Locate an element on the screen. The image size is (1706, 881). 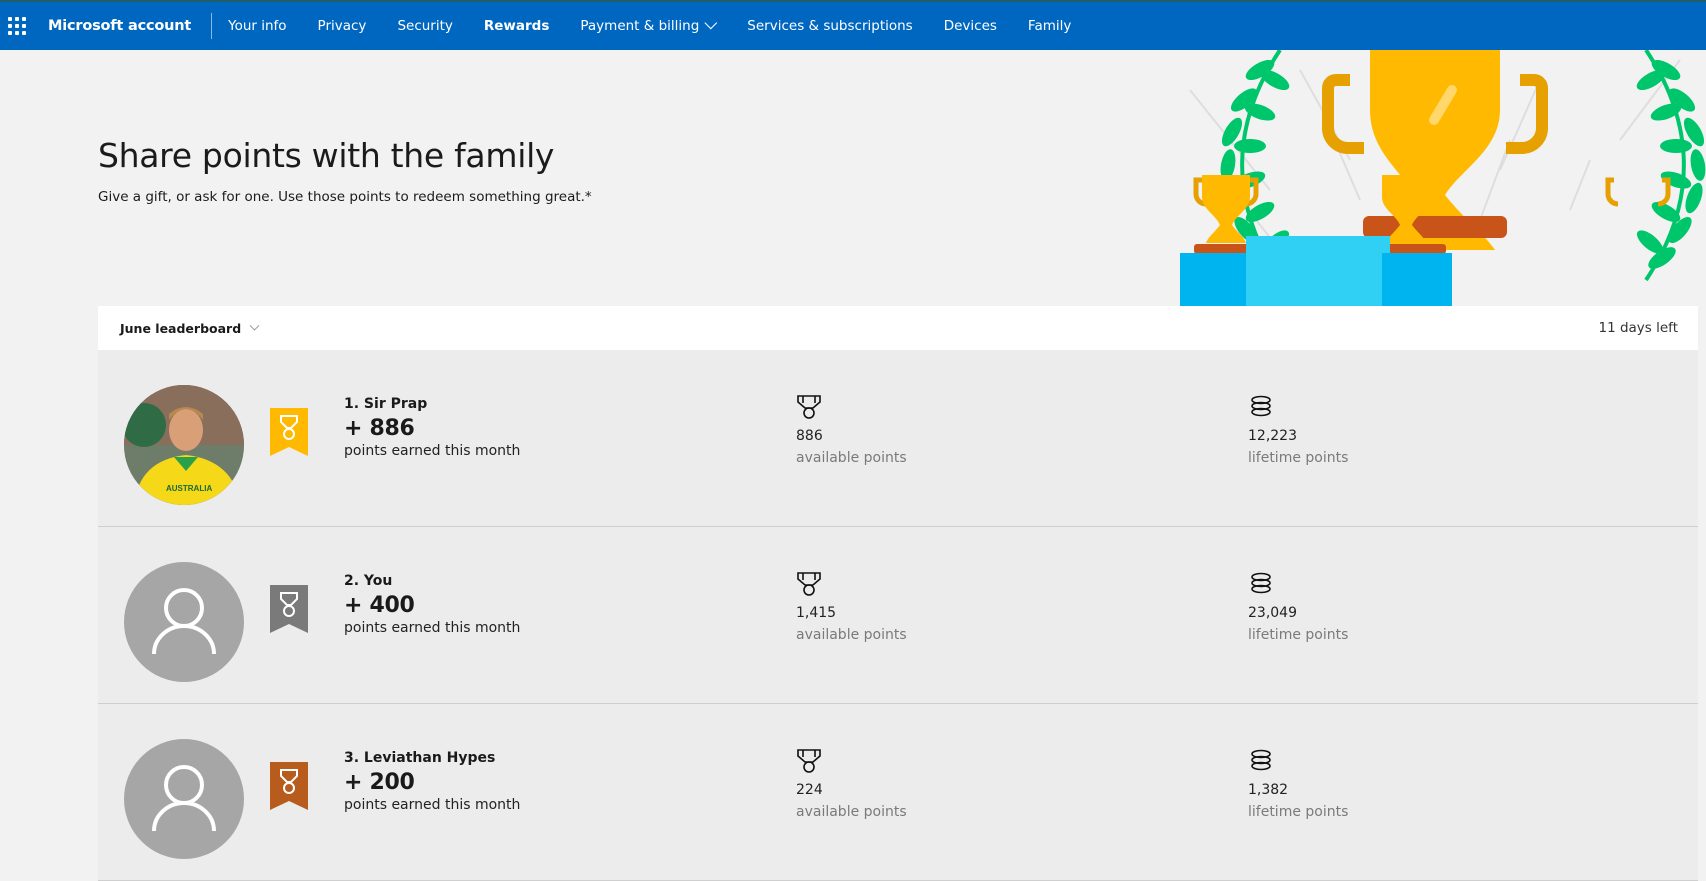
lifetime-points: 1,382 lifetime points is located at coordinates (1298, 784).